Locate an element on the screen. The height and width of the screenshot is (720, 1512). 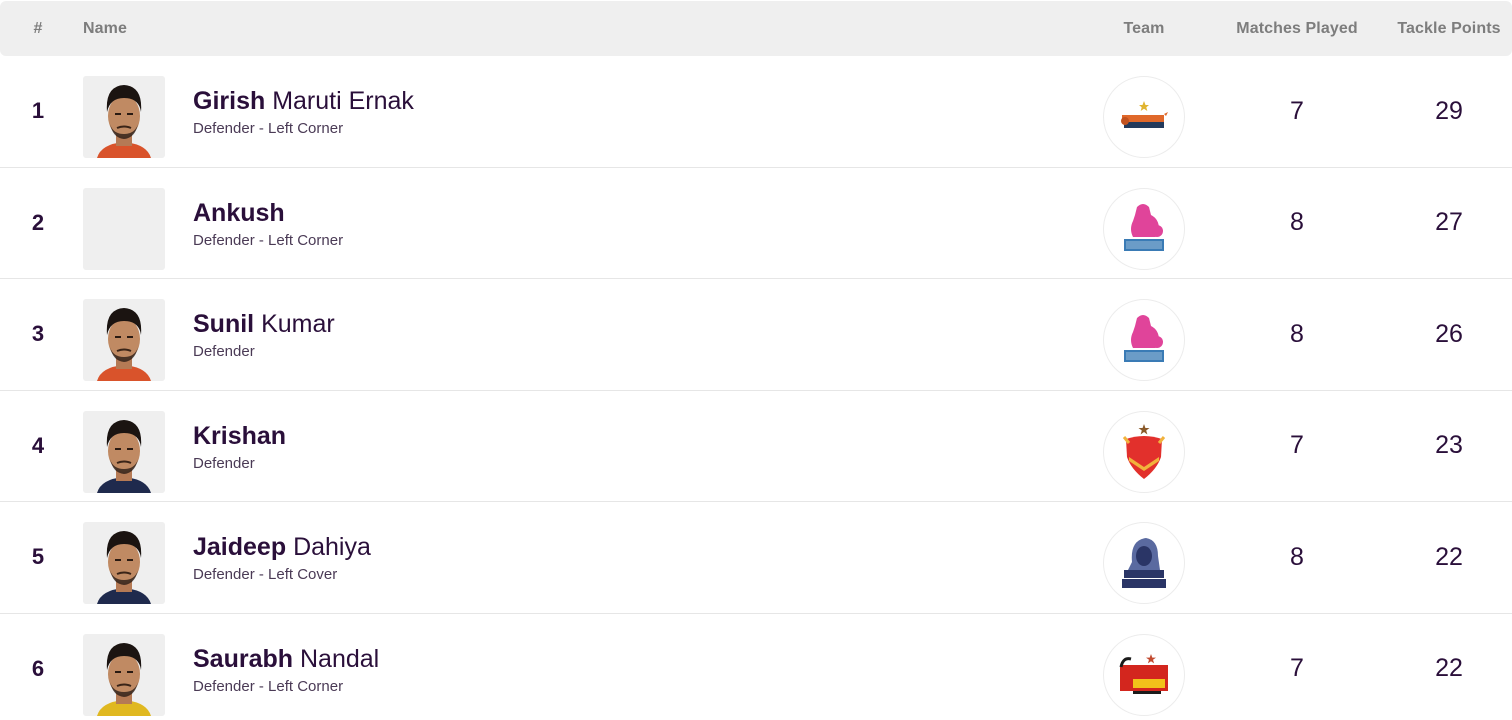
player-name: Saurabh Nandal is located at coordinates (286, 659).